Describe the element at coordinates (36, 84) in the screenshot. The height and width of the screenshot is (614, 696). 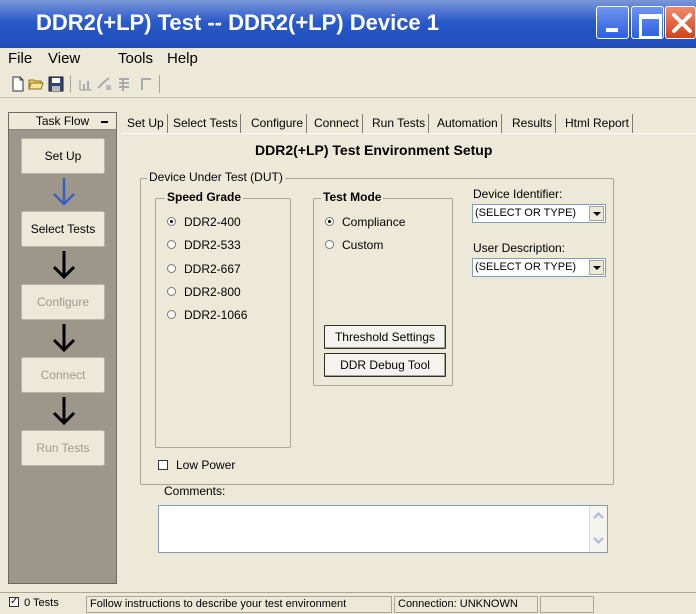
I see `open-folder-icon` at that location.